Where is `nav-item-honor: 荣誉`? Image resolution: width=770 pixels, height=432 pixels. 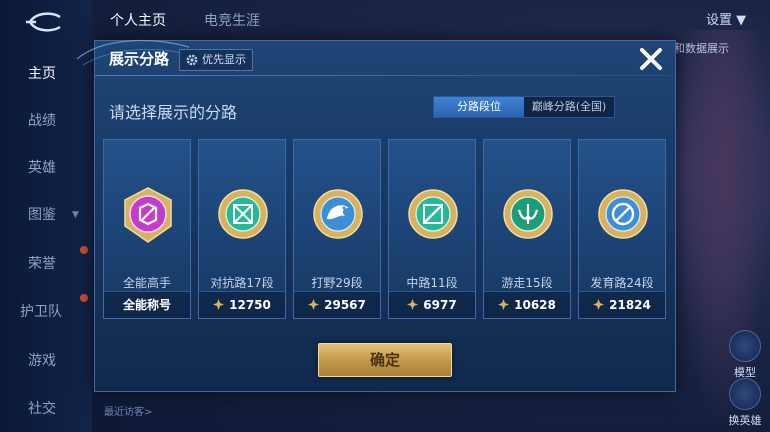
nav-item-honor: 荣誉 is located at coordinates (46, 264).